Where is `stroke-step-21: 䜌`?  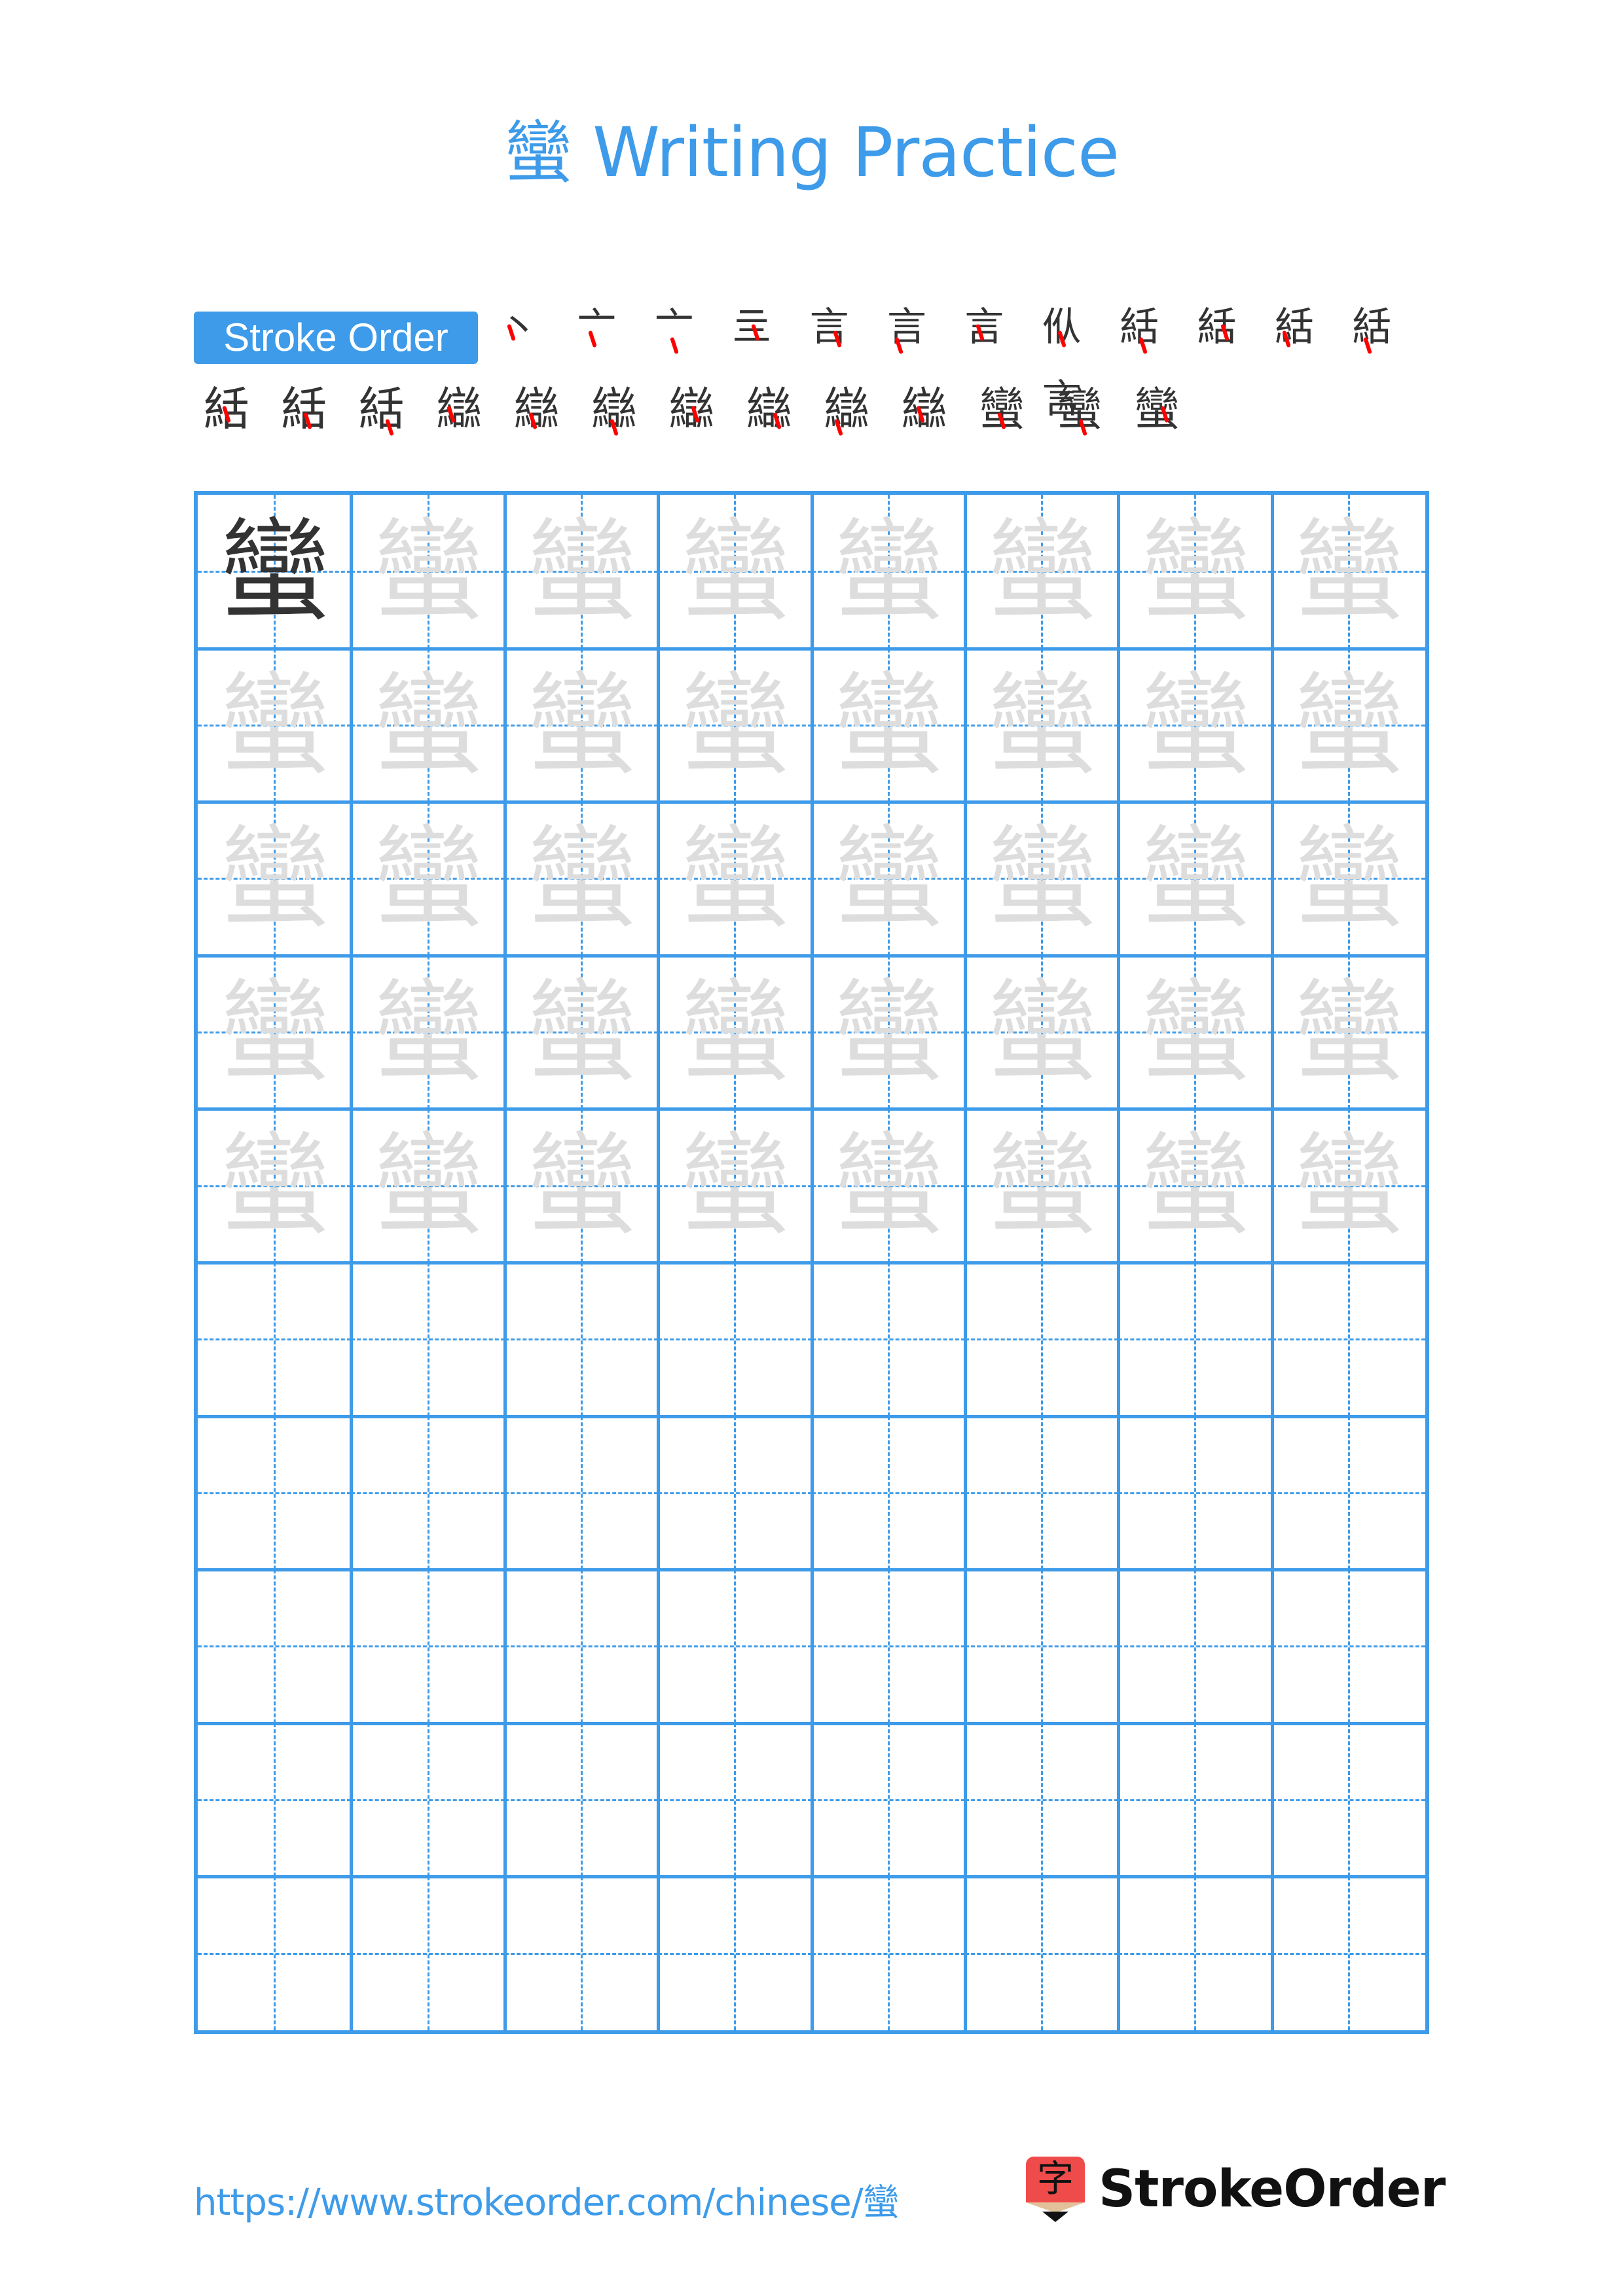
stroke-step-21: 䜌 is located at coordinates (847, 409).